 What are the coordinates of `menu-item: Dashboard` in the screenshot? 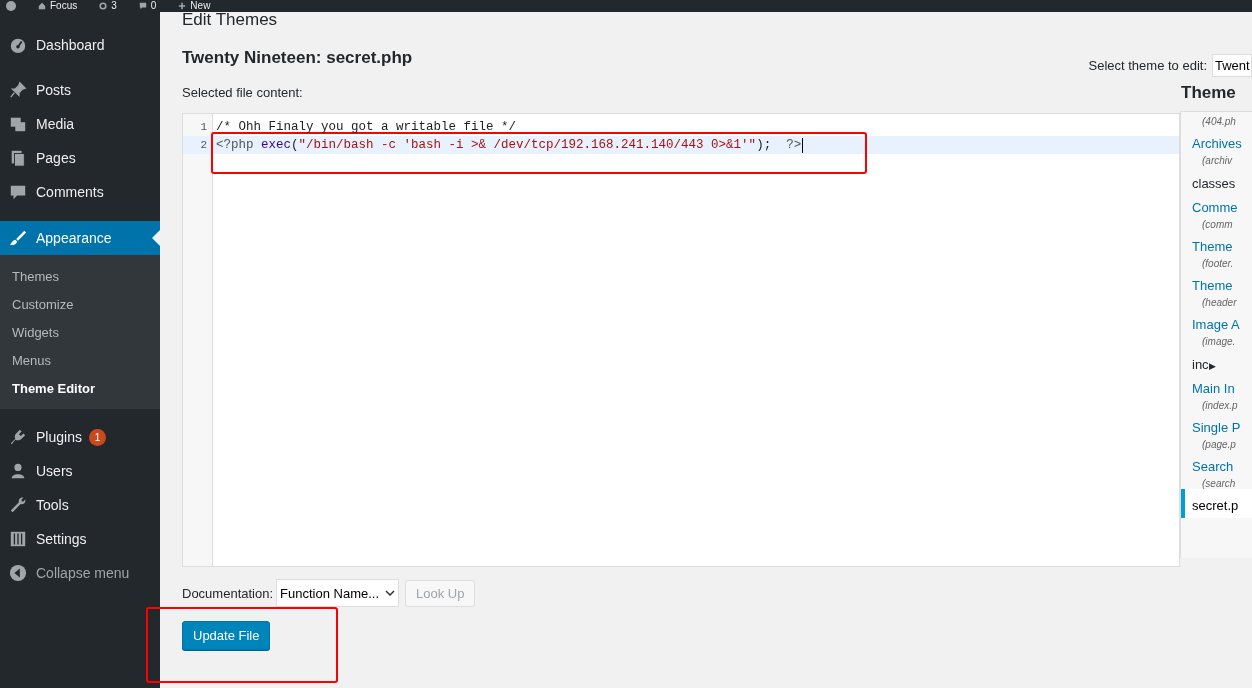 It's located at (80, 45).